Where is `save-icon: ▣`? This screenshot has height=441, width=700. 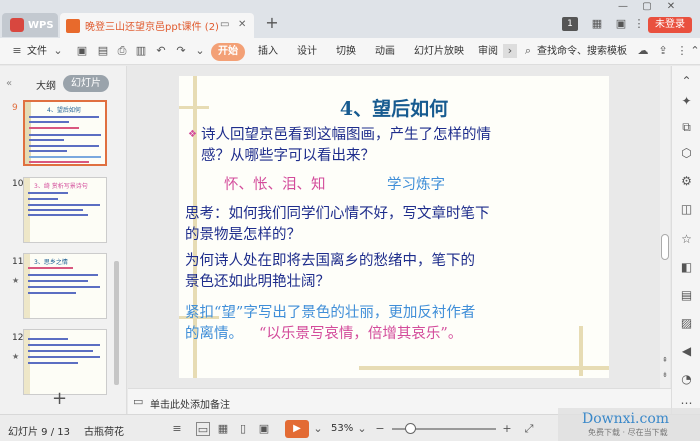
save-icon: ▣ is located at coordinates (82, 51).